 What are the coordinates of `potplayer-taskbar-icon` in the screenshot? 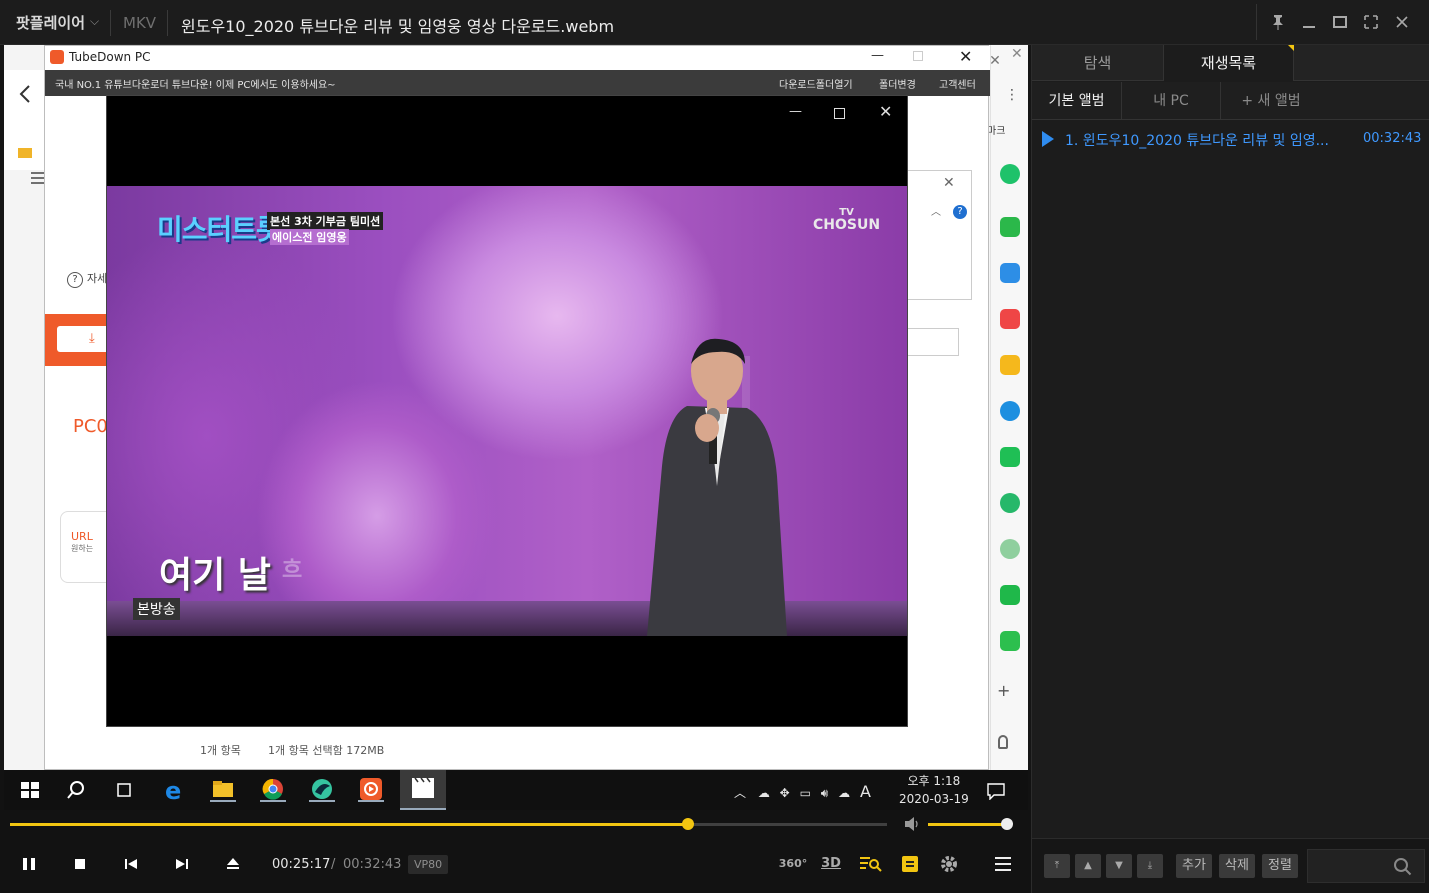 It's located at (423, 790).